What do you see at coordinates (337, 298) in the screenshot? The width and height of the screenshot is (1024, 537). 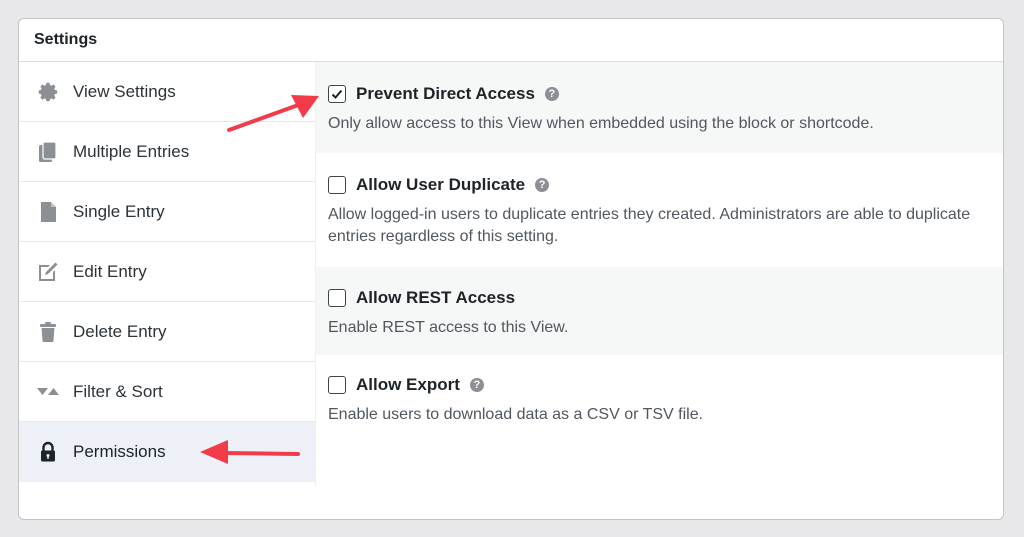 I see `allow-rest-access-checkbox` at bounding box center [337, 298].